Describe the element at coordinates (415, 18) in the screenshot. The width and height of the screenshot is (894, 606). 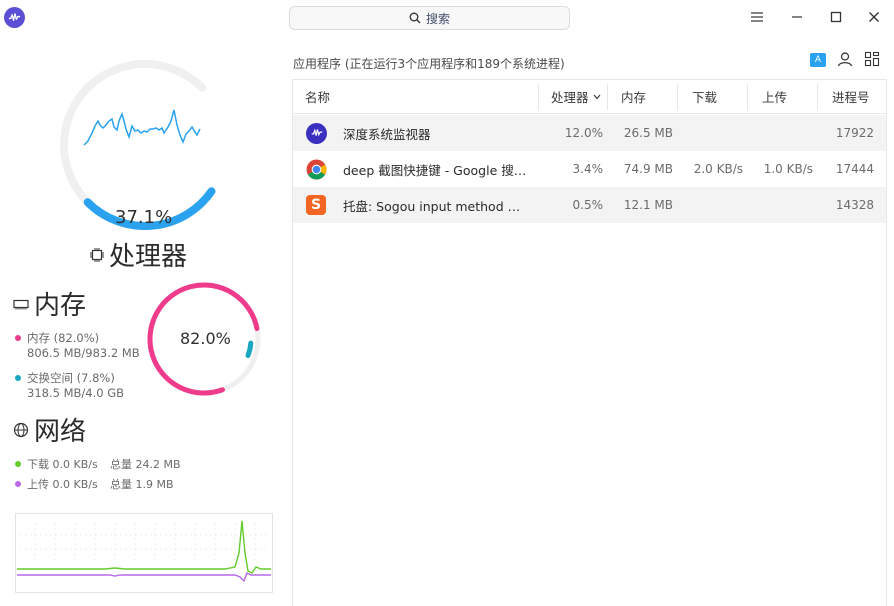
I see `search-icon` at that location.